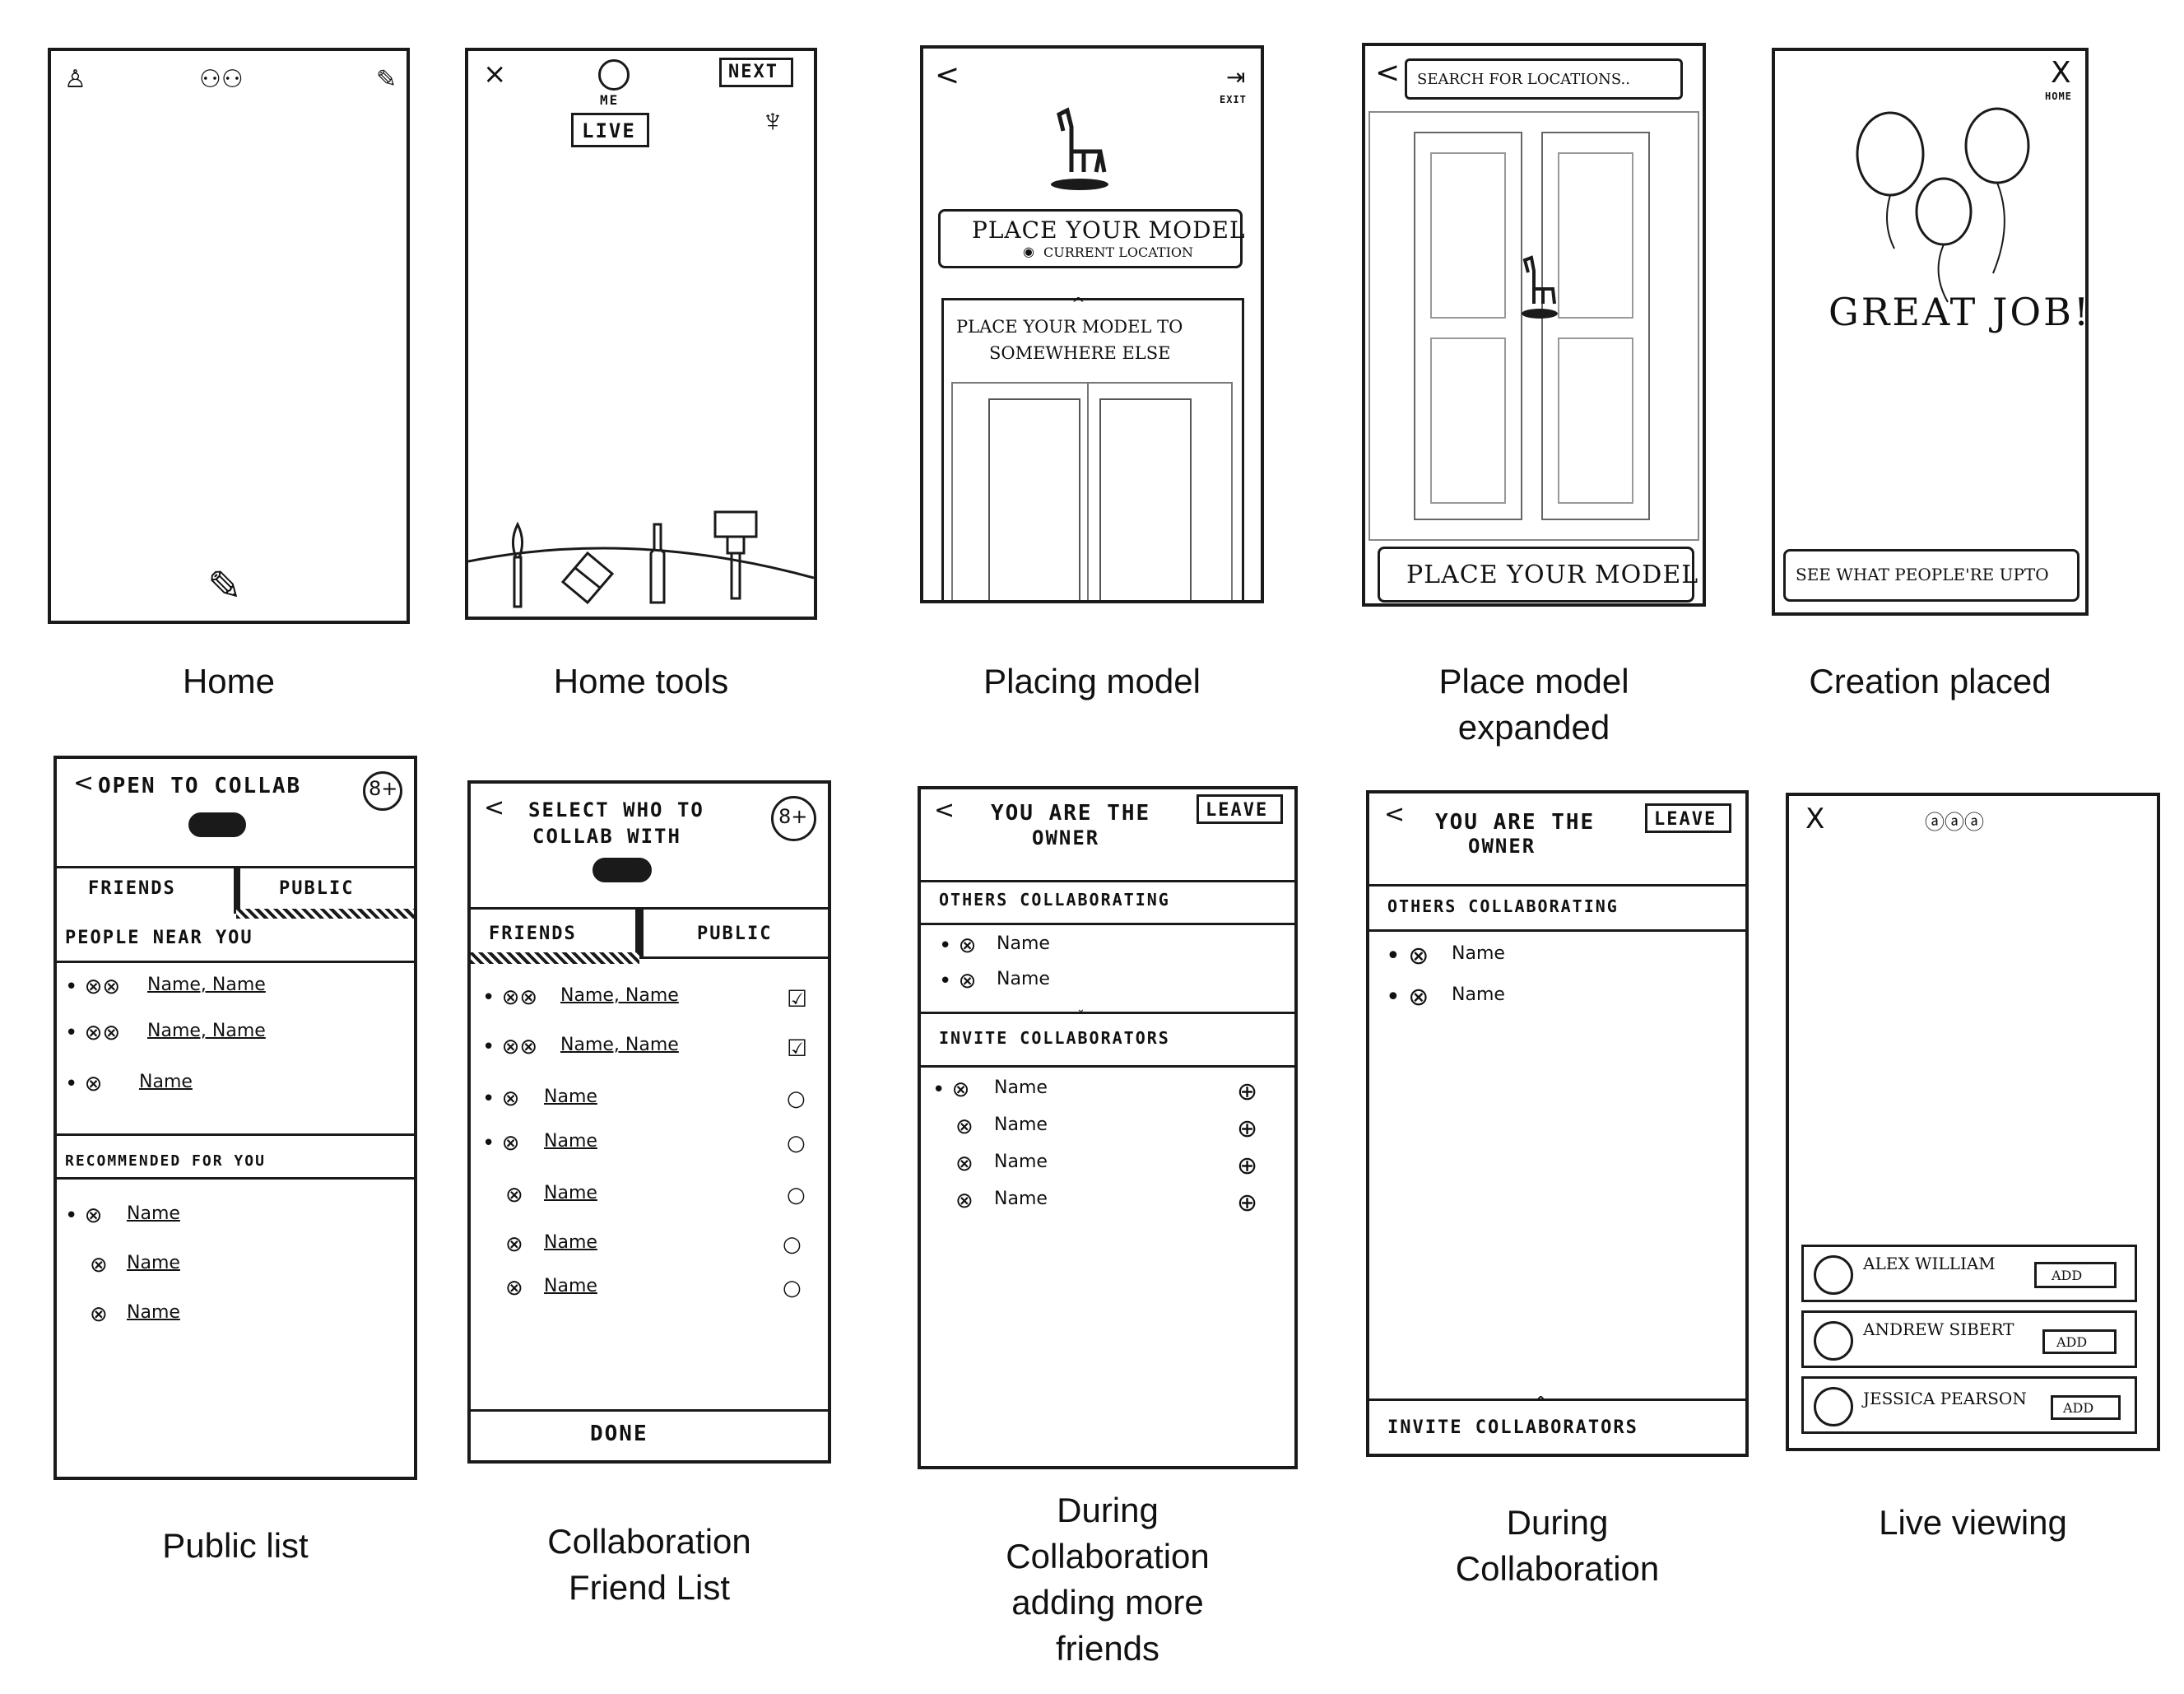  What do you see at coordinates (1969, 1273) in the screenshot?
I see `viewer-row: ALEX WILLIAM ADD` at bounding box center [1969, 1273].